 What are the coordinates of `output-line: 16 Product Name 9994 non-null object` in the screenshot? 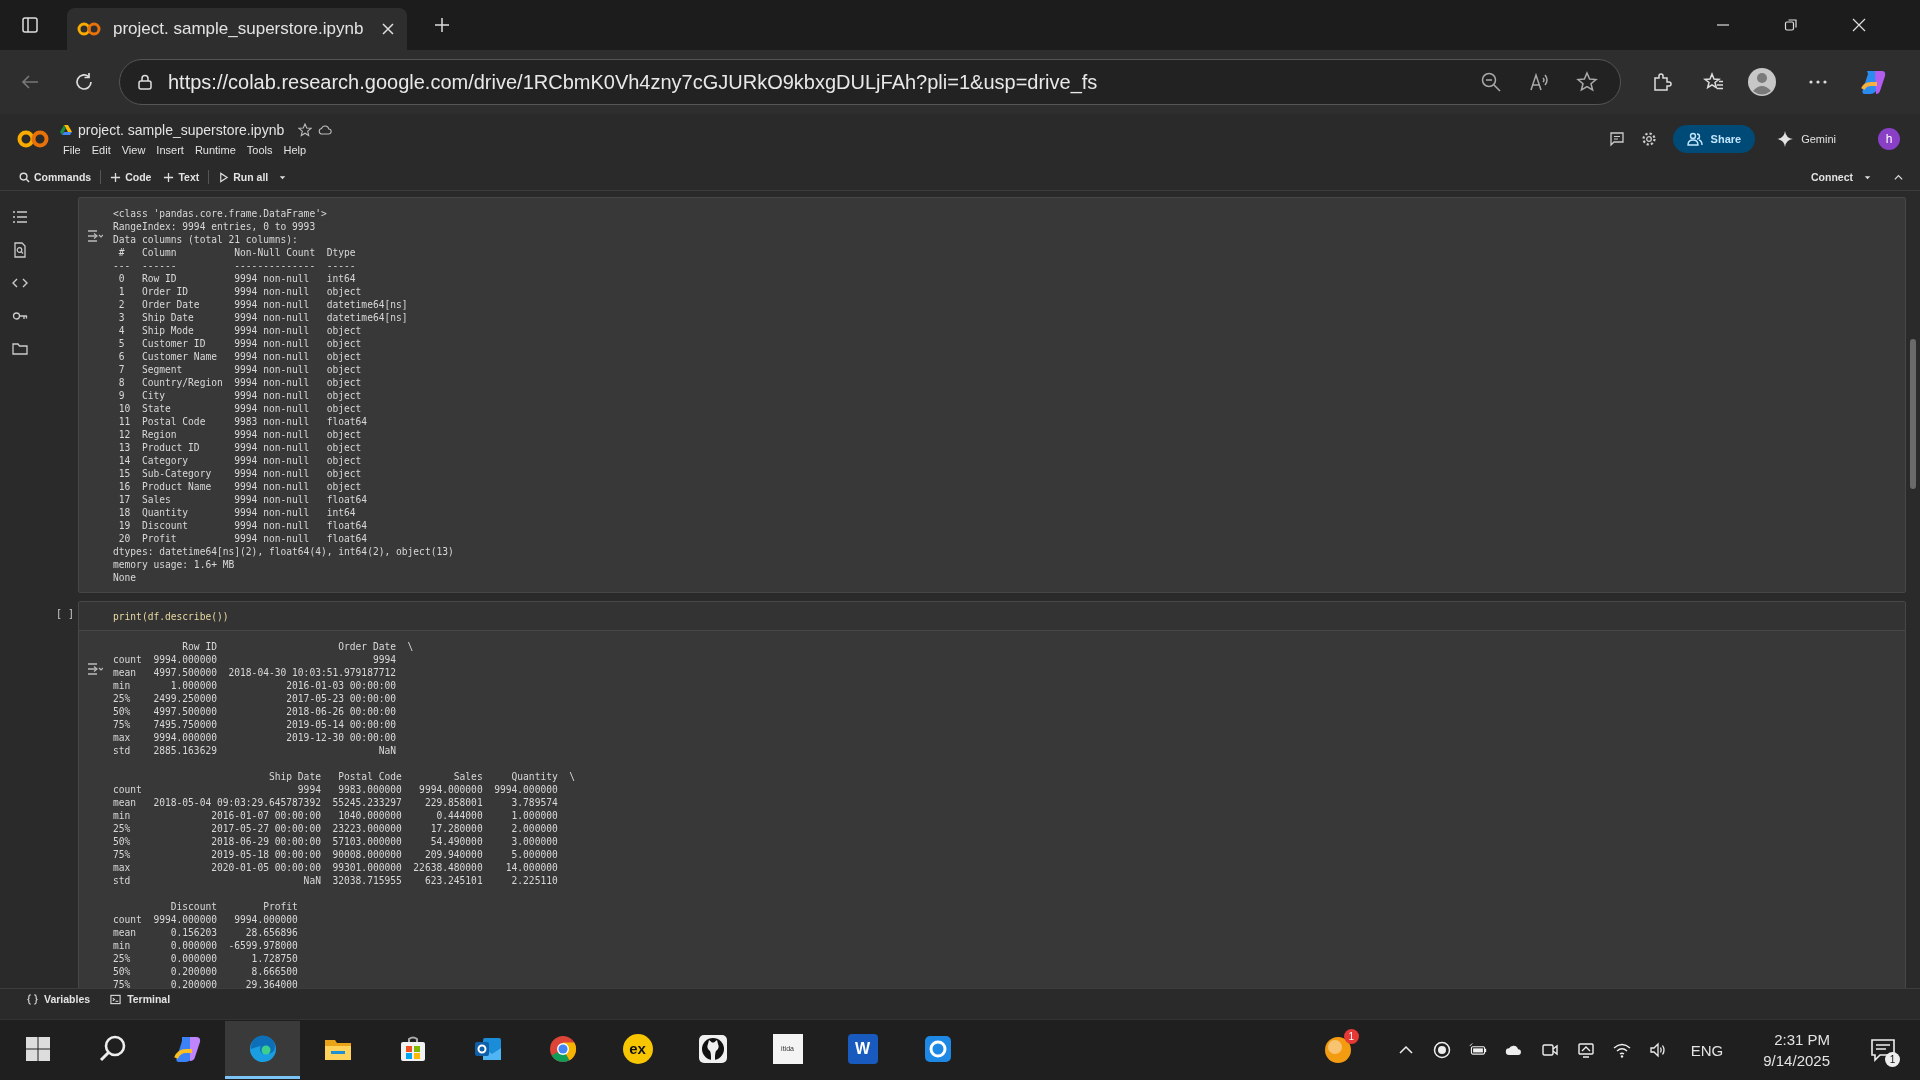 It's located at (240, 486).